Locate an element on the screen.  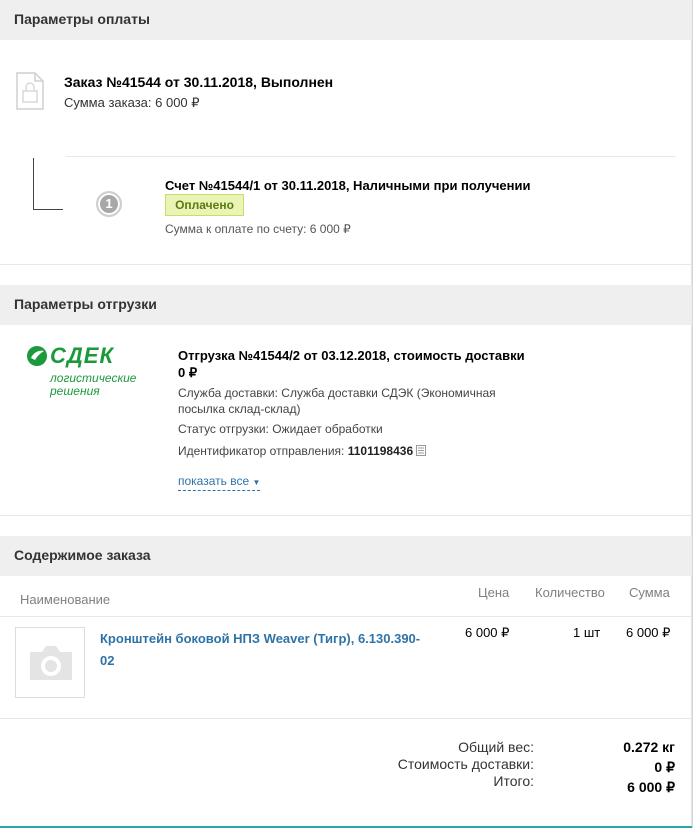
show-all-label: показать все is located at coordinates (214, 481).